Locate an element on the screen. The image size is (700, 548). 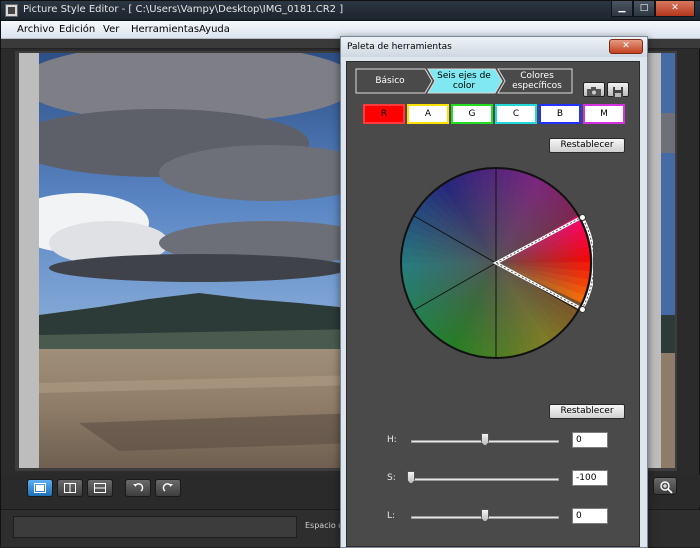
rotate-left-button is located at coordinates (138, 488).